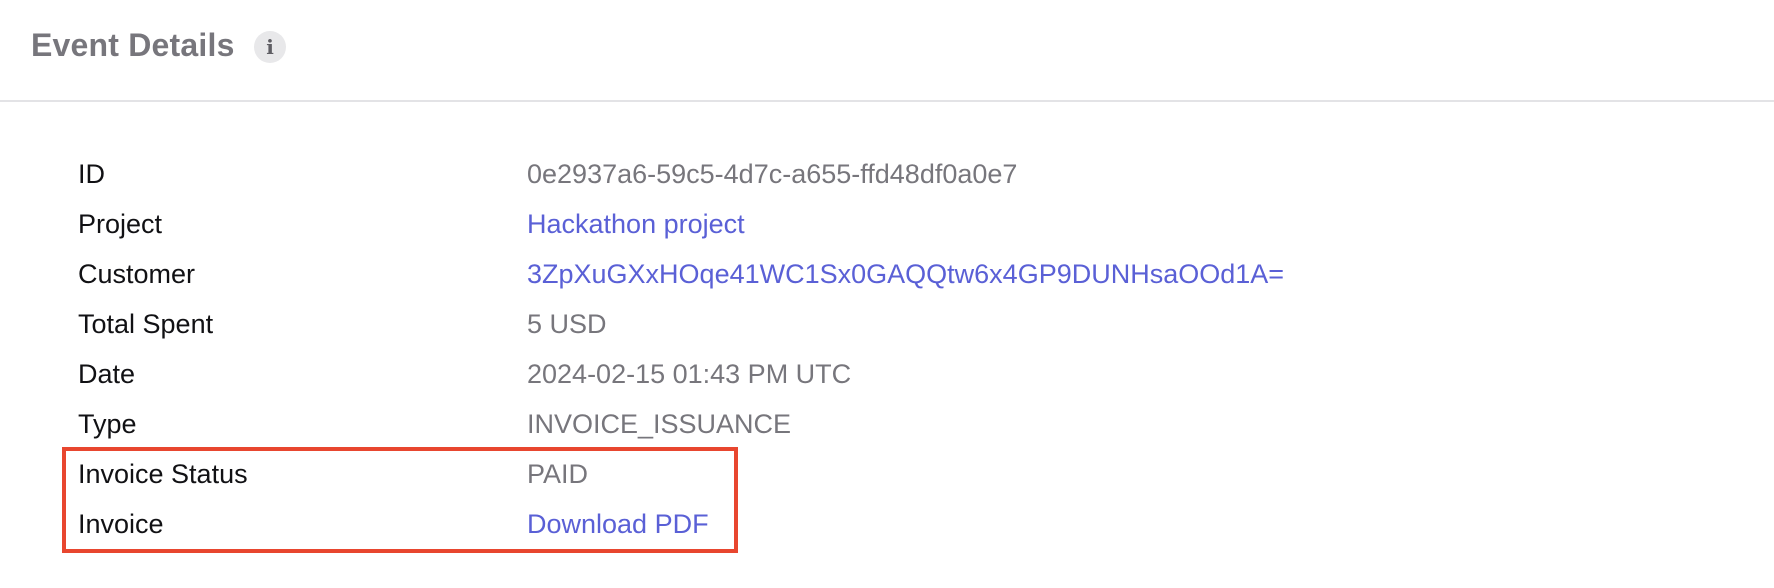 The image size is (1774, 588). Describe the element at coordinates (91, 174) in the screenshot. I see `detail-label-id: ID` at that location.